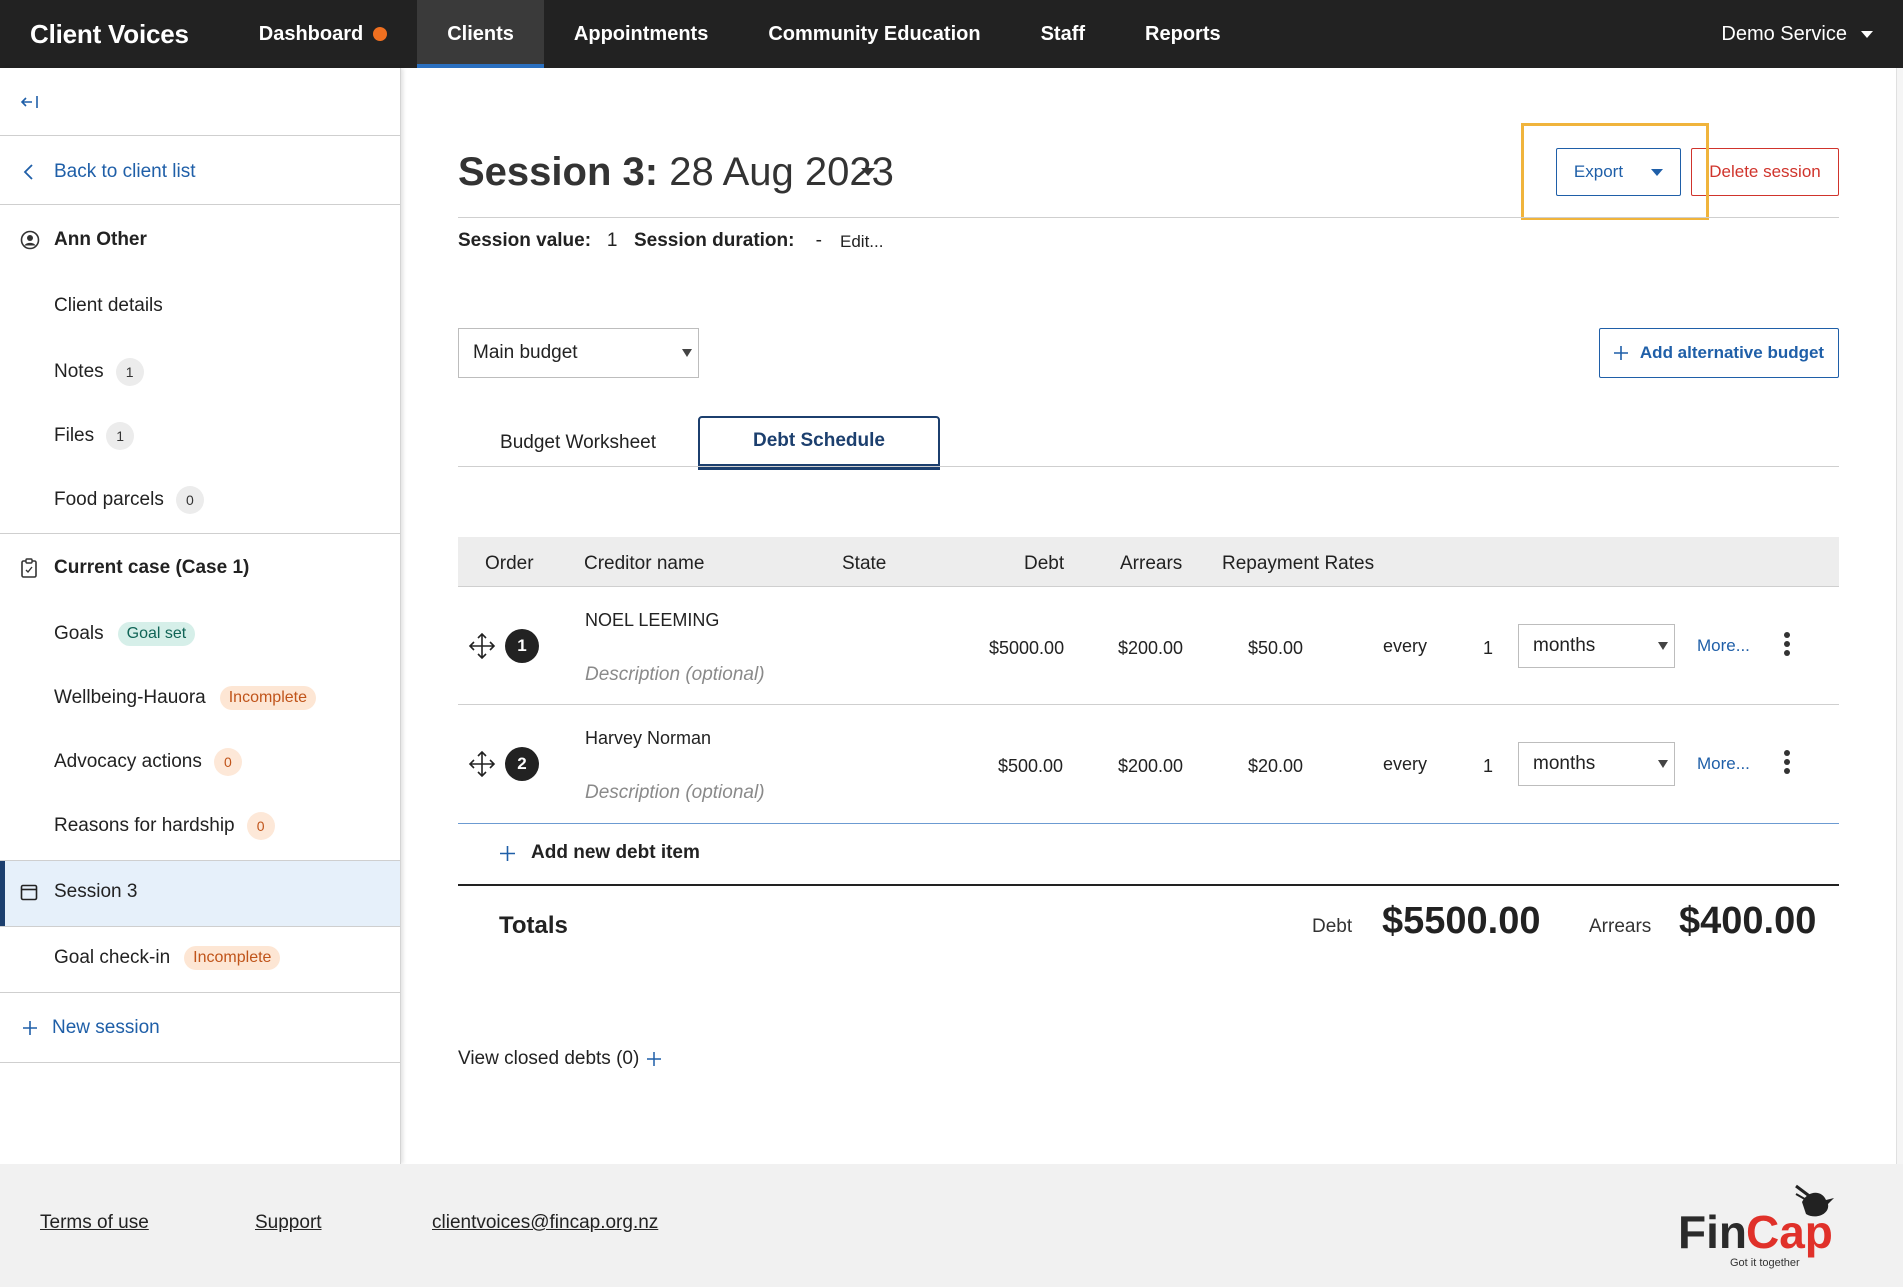 The width and height of the screenshot is (1903, 1287). Describe the element at coordinates (128, 761) in the screenshot. I see `sidebar-item-label: Advocacy actions` at that location.